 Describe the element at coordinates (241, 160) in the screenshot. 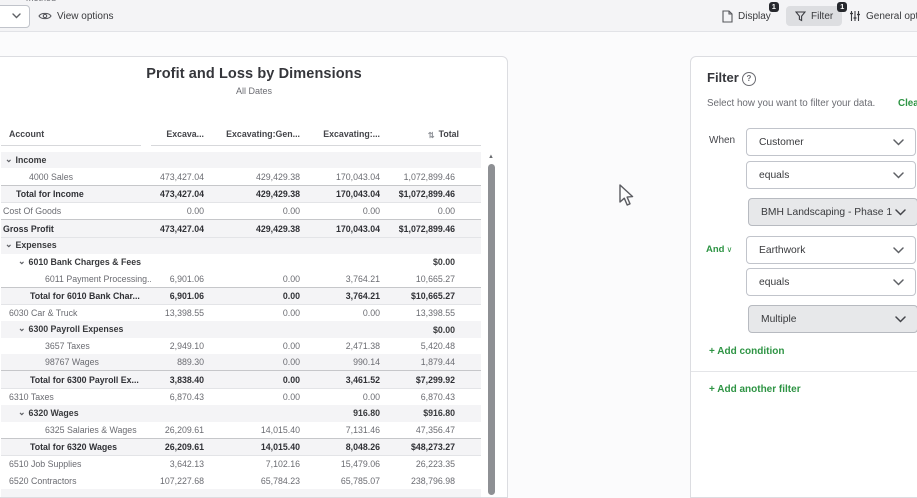

I see `table-row: ⌄ Income` at that location.